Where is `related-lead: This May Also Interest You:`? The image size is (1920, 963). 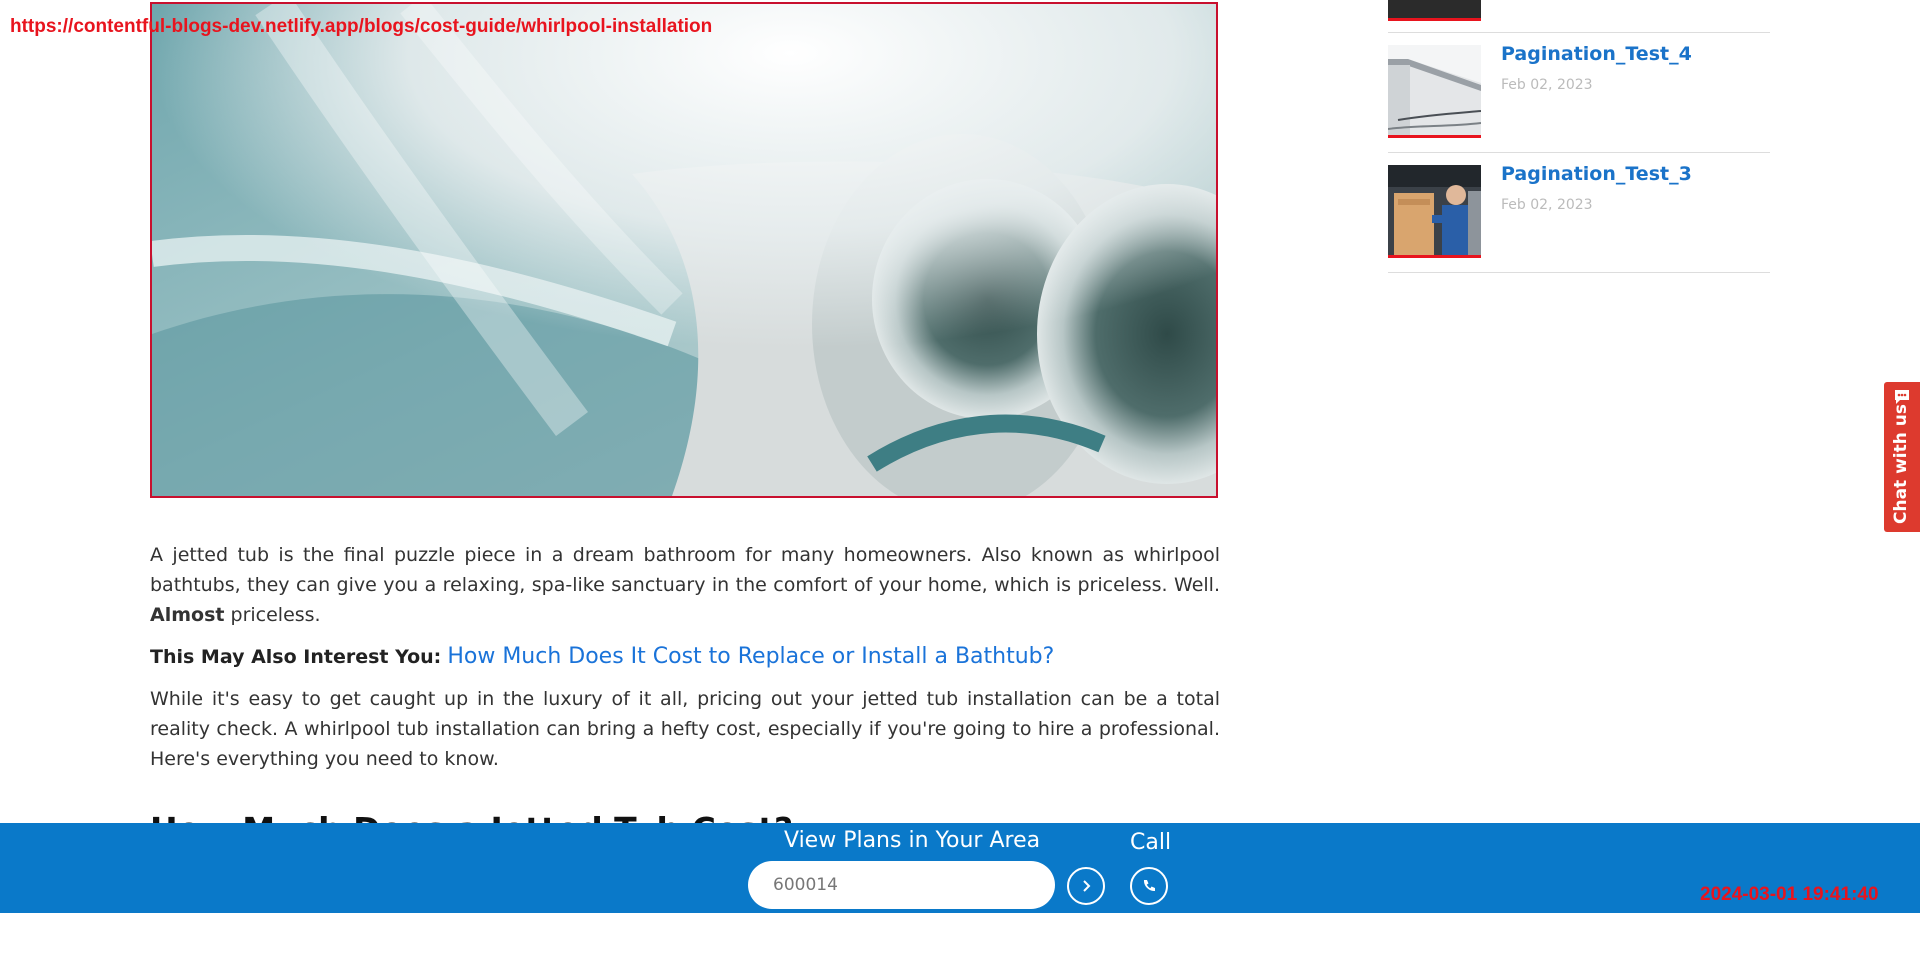
related-lead: This May Also Interest You: is located at coordinates (296, 657).